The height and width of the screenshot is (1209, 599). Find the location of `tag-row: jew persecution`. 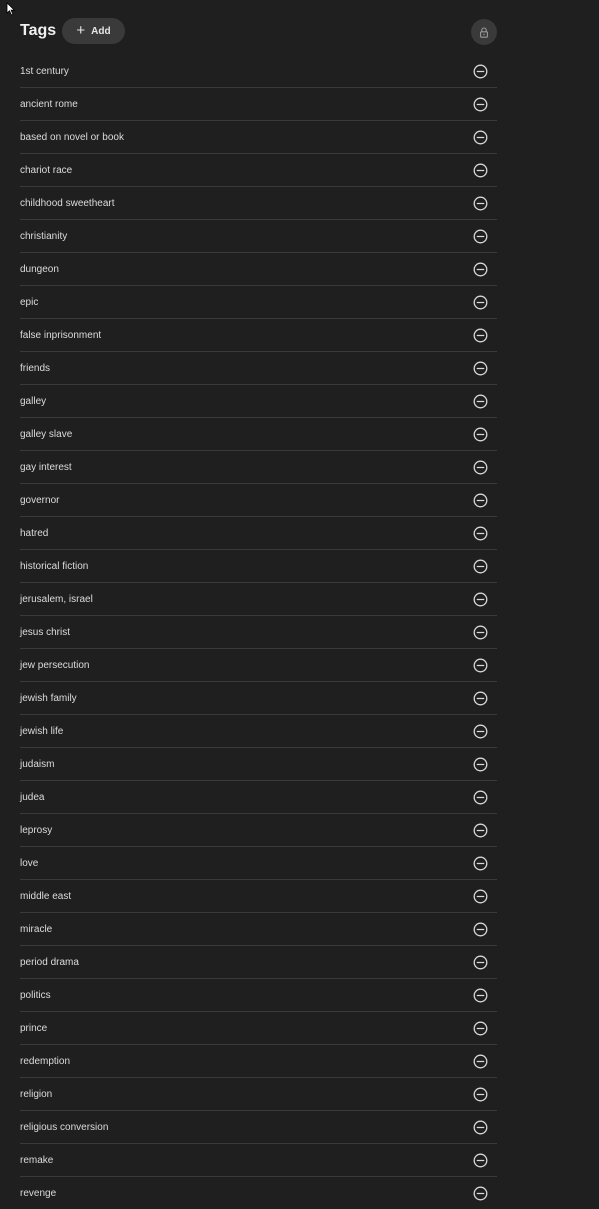

tag-row: jew persecution is located at coordinates (258, 665).